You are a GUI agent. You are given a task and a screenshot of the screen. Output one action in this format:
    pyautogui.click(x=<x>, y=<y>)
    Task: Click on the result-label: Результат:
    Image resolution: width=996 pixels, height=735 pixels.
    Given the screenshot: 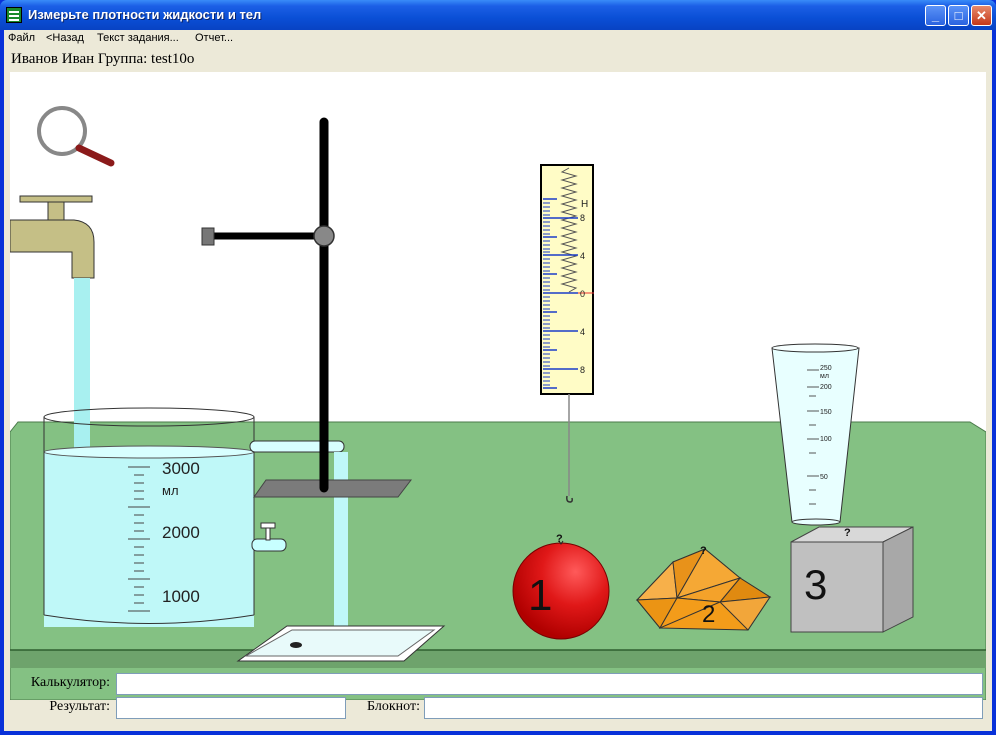 What is the action you would take?
    pyautogui.click(x=79, y=706)
    